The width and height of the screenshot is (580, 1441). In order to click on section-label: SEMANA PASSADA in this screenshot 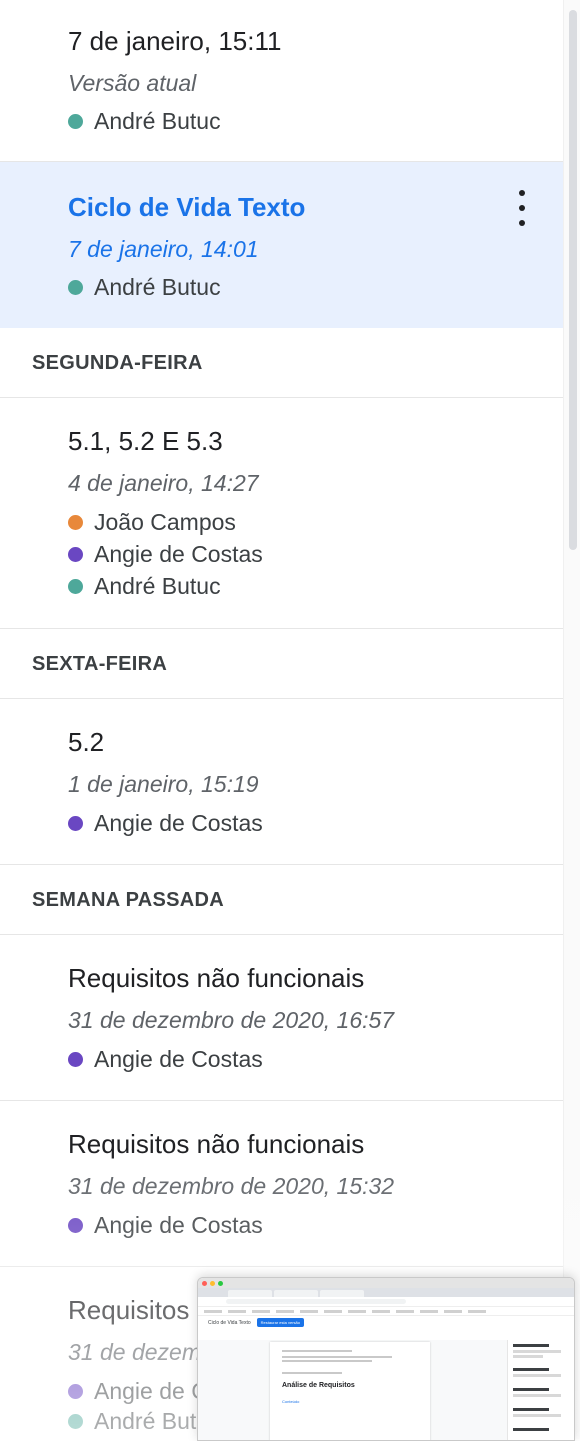, I will do `click(128, 900)`.